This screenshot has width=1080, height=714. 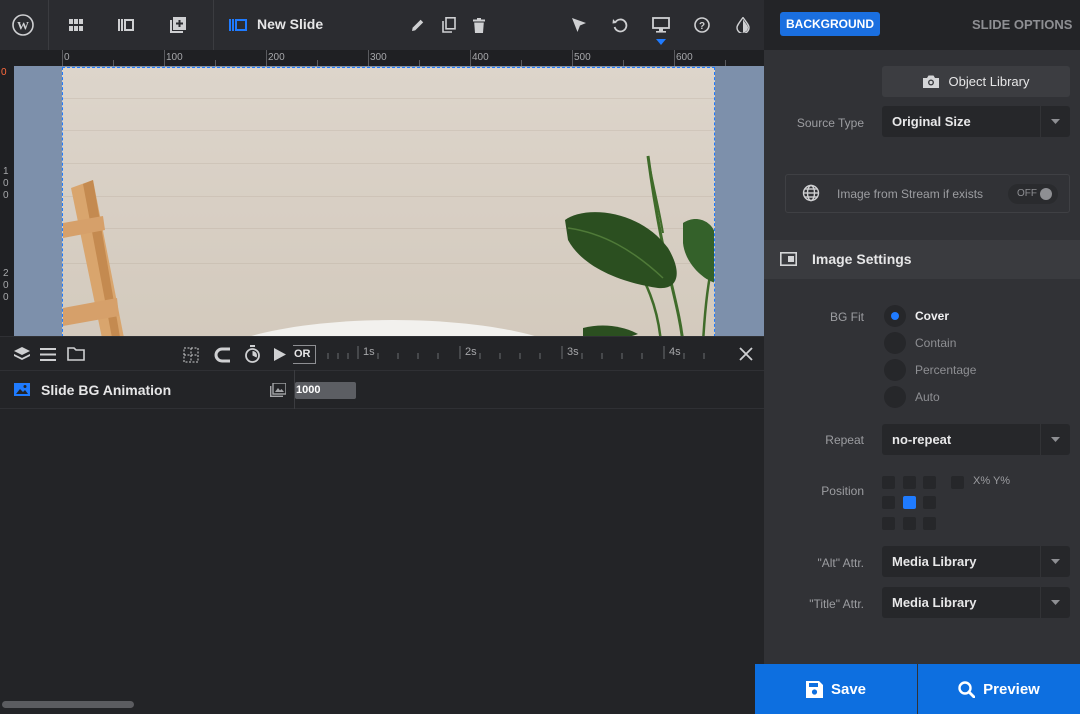 What do you see at coordinates (895, 370) in the screenshot?
I see `bg-fit-percentage-radio` at bounding box center [895, 370].